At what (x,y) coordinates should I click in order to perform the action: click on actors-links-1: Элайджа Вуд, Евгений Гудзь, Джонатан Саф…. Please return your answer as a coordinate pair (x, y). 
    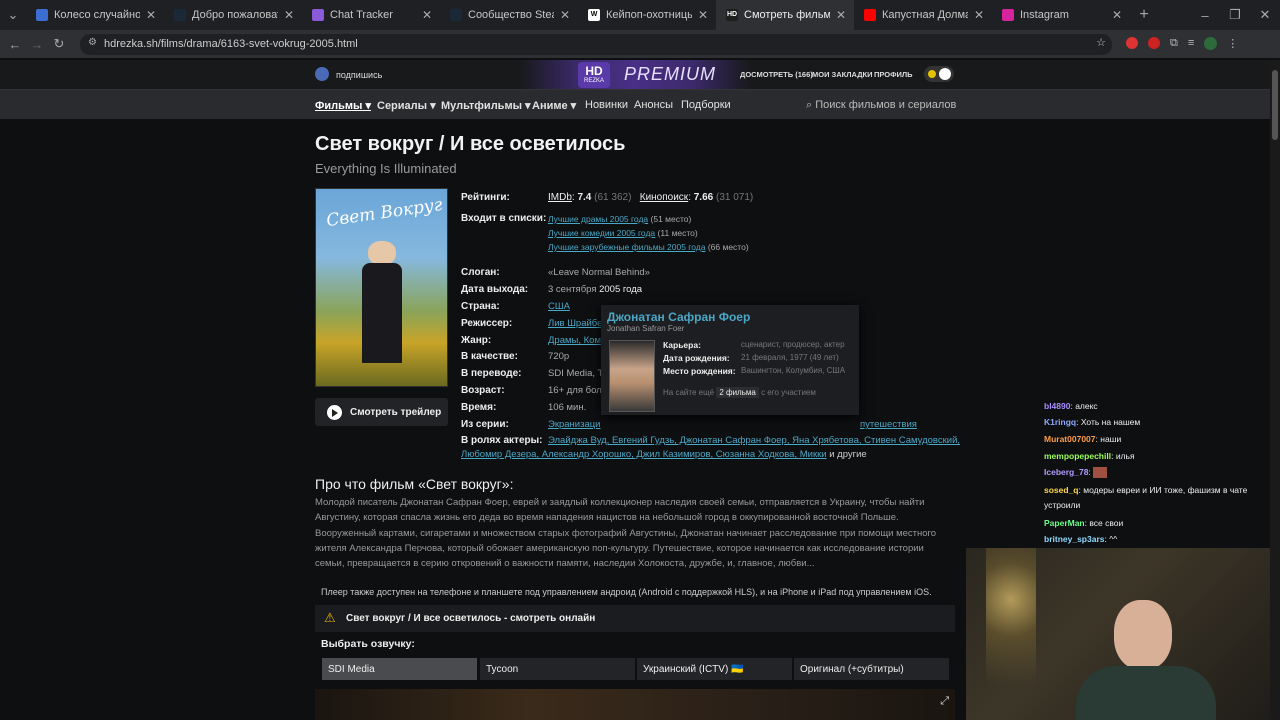
    Looking at the image, I should click on (754, 440).